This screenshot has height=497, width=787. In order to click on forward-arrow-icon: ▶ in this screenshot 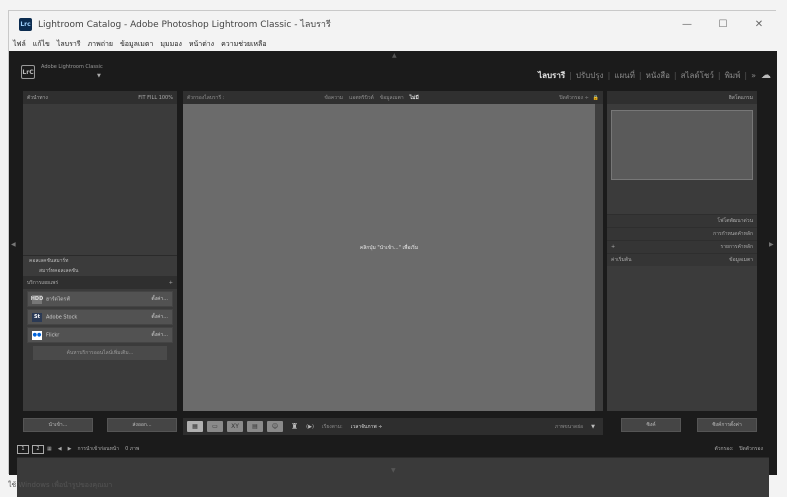, I will do `click(70, 449)`.